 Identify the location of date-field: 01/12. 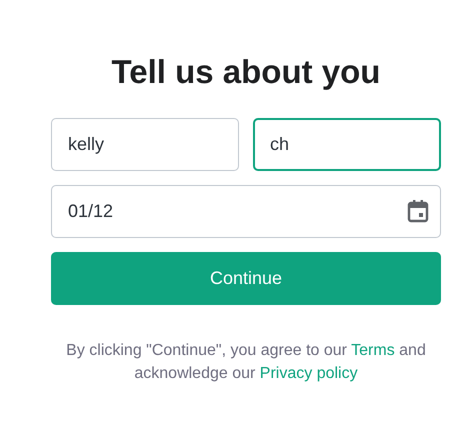
(246, 211).